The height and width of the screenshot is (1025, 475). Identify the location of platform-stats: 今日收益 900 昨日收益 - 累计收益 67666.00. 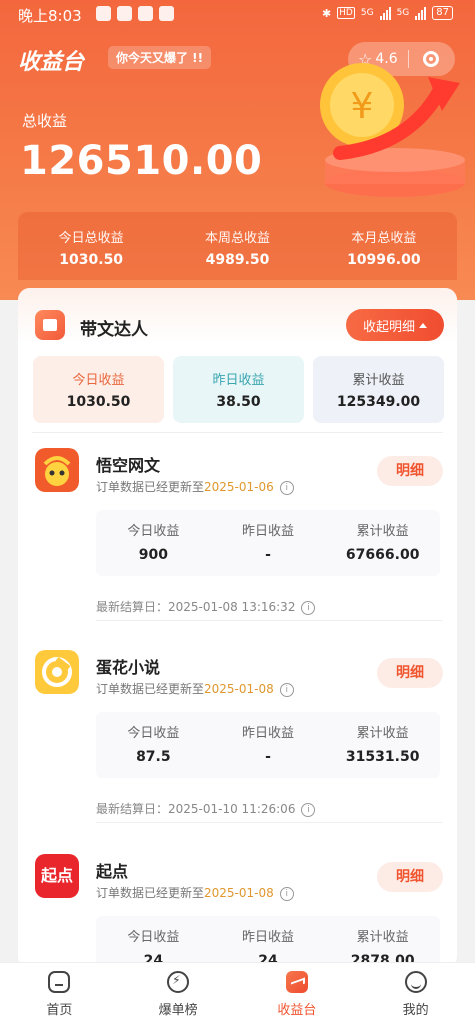
(268, 543).